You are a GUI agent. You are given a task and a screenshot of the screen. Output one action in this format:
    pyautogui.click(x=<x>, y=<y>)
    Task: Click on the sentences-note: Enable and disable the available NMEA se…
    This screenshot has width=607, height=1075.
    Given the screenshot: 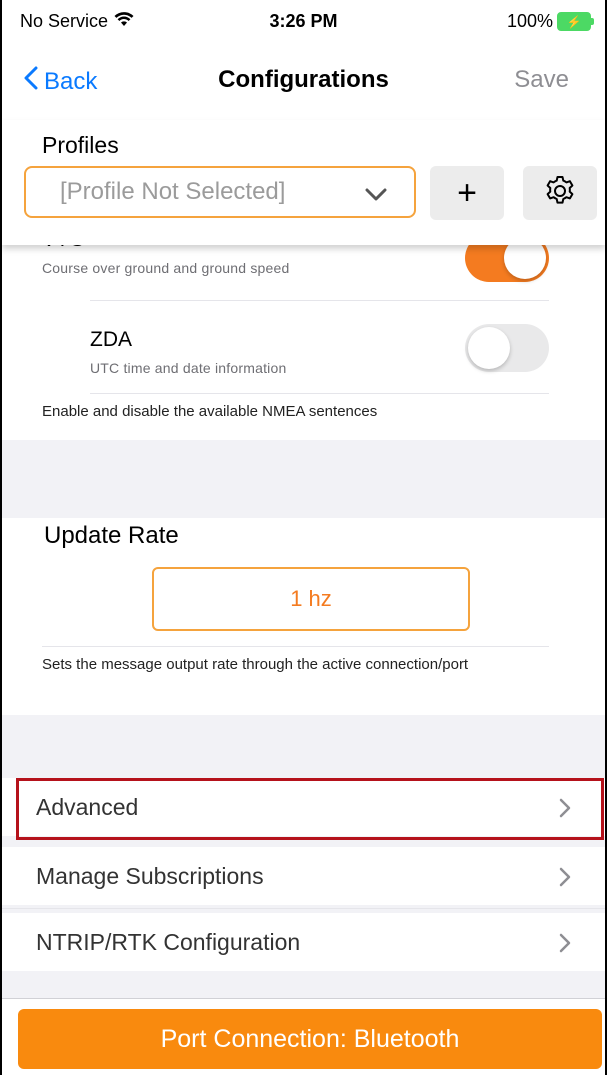 What is the action you would take?
    pyautogui.click(x=210, y=411)
    